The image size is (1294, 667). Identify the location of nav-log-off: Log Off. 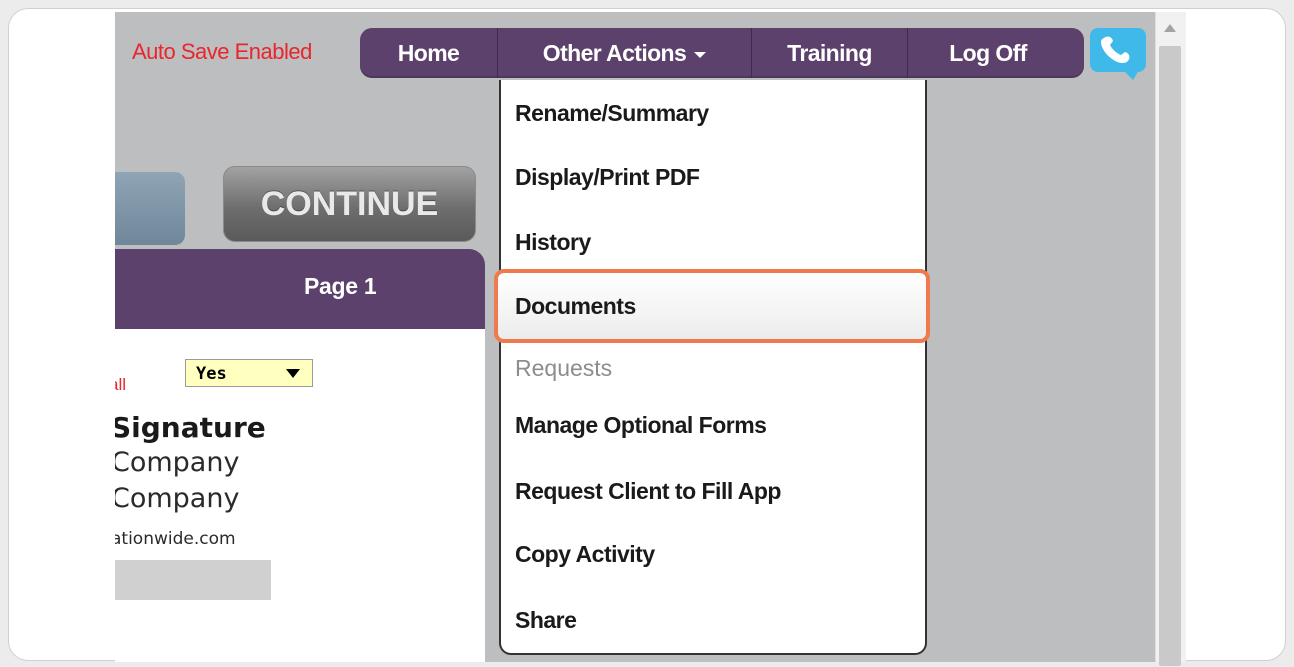
(988, 53).